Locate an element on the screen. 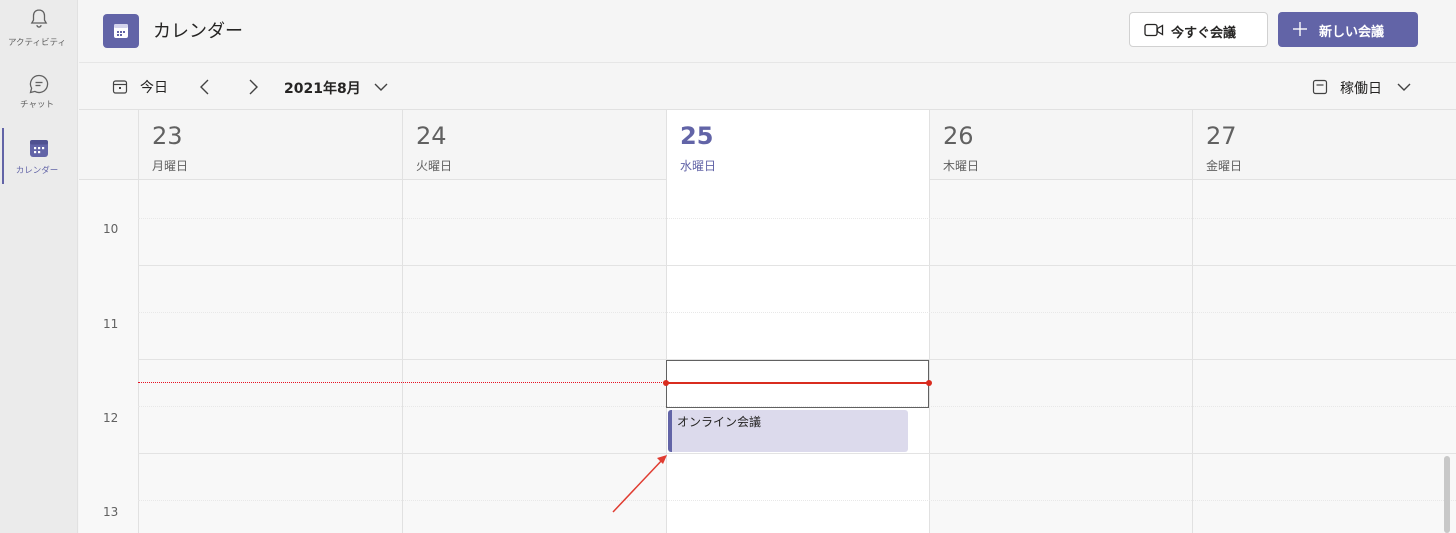  current-time-line is located at coordinates (797, 383).